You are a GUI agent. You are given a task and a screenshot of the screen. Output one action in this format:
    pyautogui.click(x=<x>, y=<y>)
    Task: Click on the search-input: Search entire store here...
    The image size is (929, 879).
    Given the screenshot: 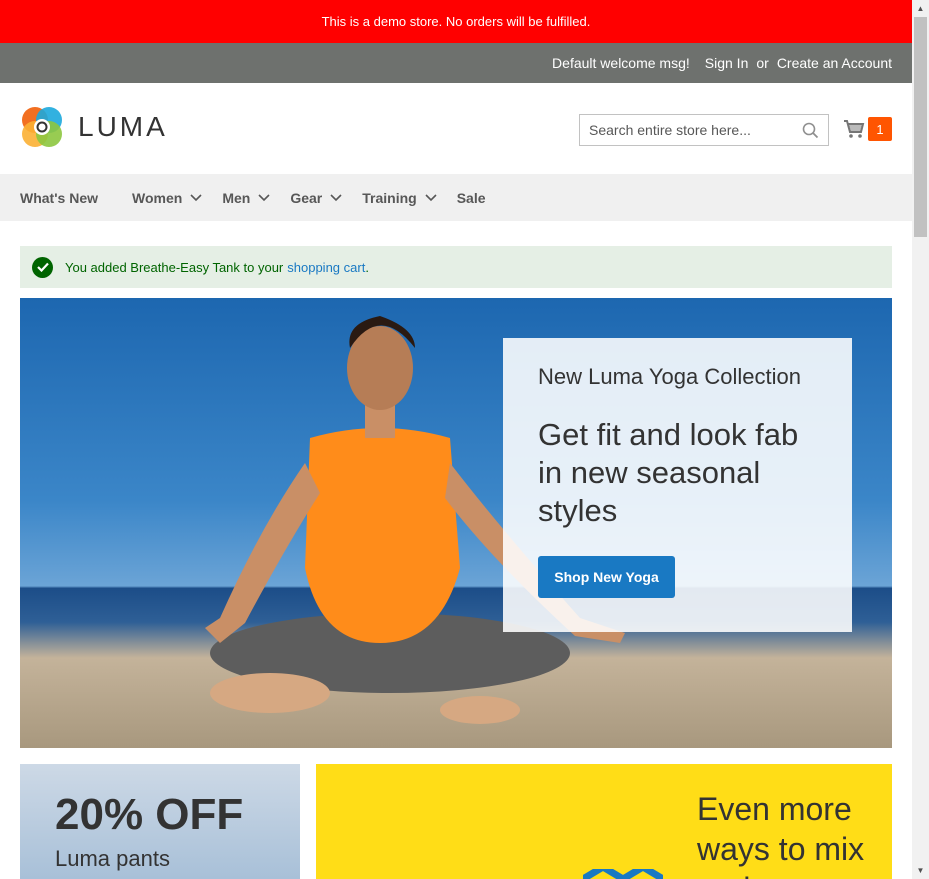 What is the action you would take?
    pyautogui.click(x=704, y=130)
    